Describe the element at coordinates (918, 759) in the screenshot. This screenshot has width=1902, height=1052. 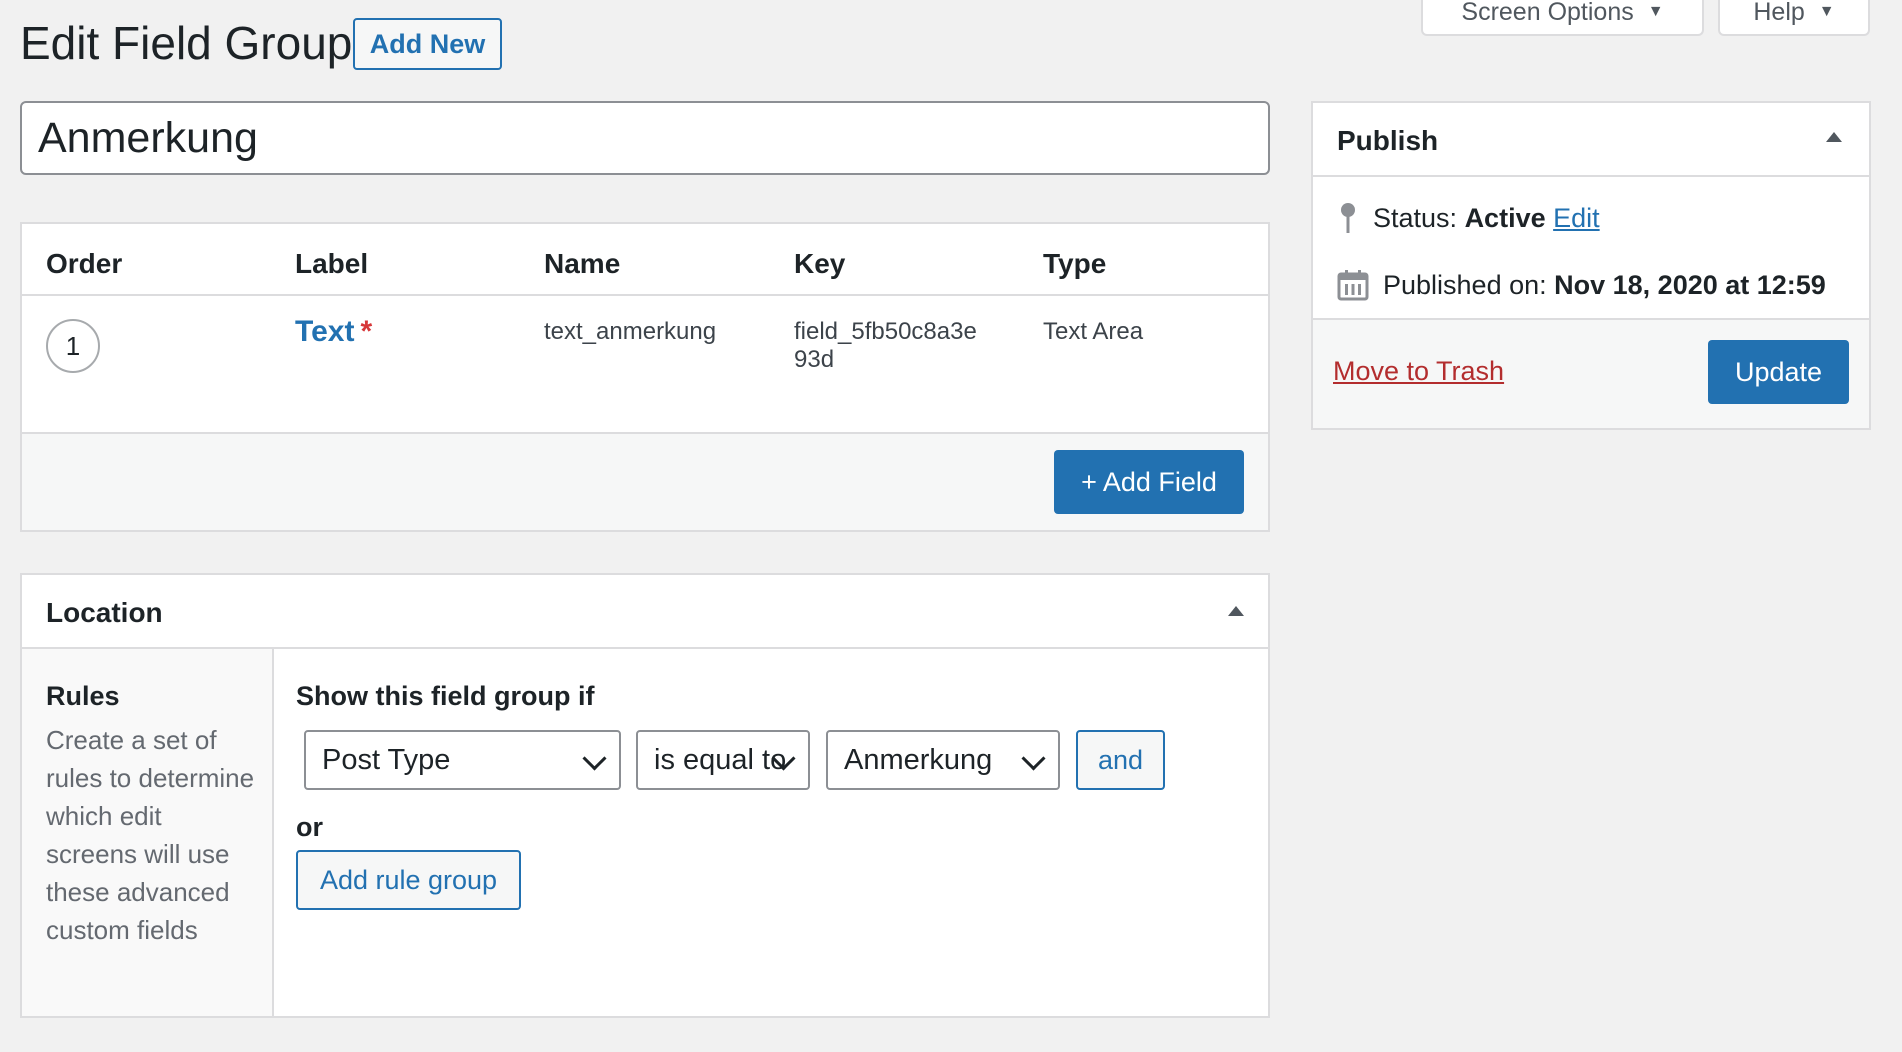
I see `rule-value-value: Anmerkung` at that location.